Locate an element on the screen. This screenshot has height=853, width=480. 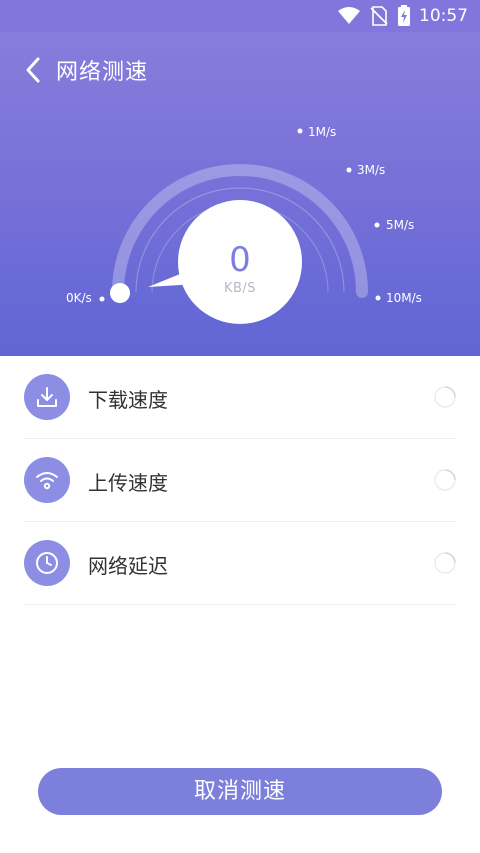
gauge-needle-knob is located at coordinates (120, 293).